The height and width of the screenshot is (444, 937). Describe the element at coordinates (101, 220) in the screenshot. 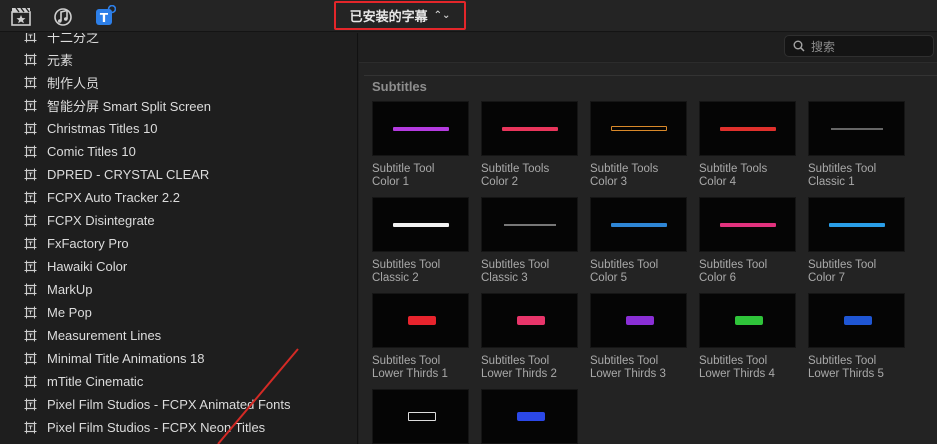

I see `sidebar-item-label: FCPX Disintegrate` at that location.